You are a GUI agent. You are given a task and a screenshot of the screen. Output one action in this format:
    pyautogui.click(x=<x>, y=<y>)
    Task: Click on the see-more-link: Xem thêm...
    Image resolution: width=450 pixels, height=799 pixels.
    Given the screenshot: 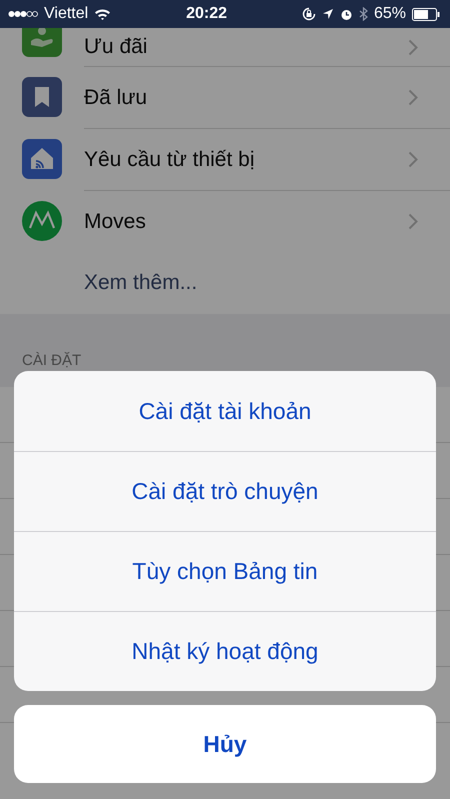 What is the action you would take?
    pyautogui.click(x=141, y=283)
    